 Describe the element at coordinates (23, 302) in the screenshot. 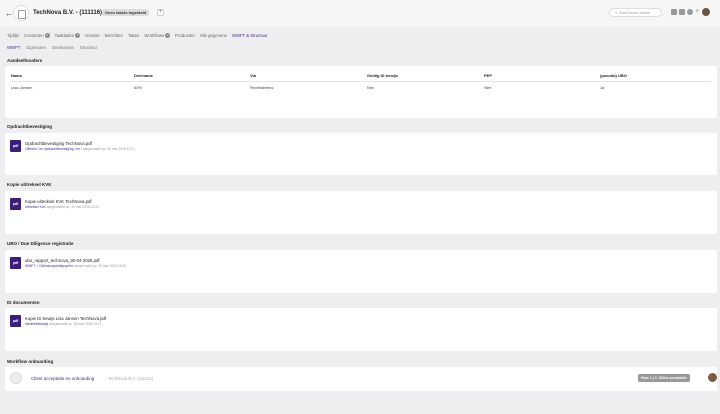

I see `section-title-id-documents: ID documenten` at that location.